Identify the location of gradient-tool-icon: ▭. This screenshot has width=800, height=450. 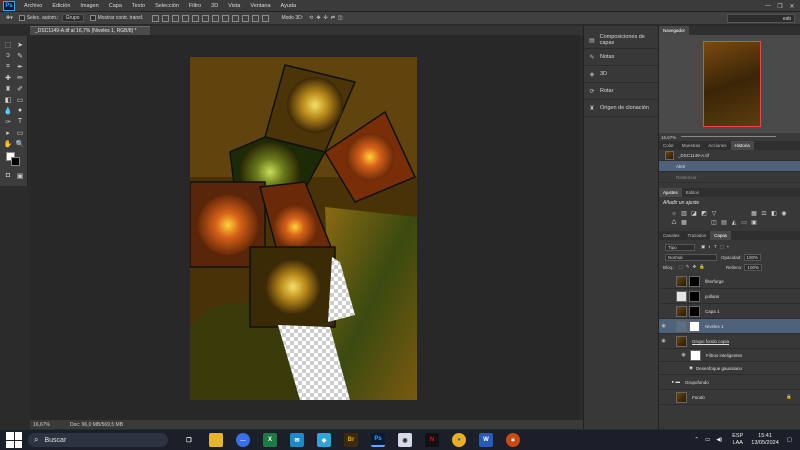
(20, 99).